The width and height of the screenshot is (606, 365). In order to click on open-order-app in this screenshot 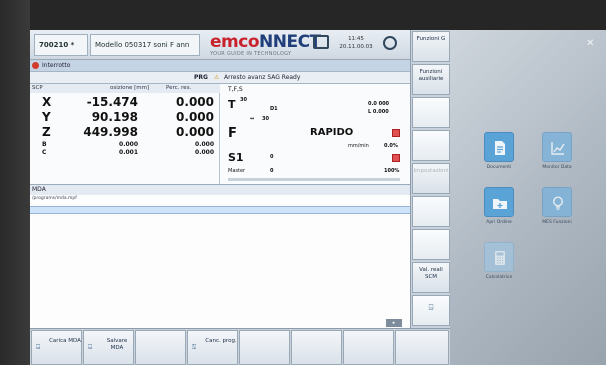, I will do `click(499, 202)`.